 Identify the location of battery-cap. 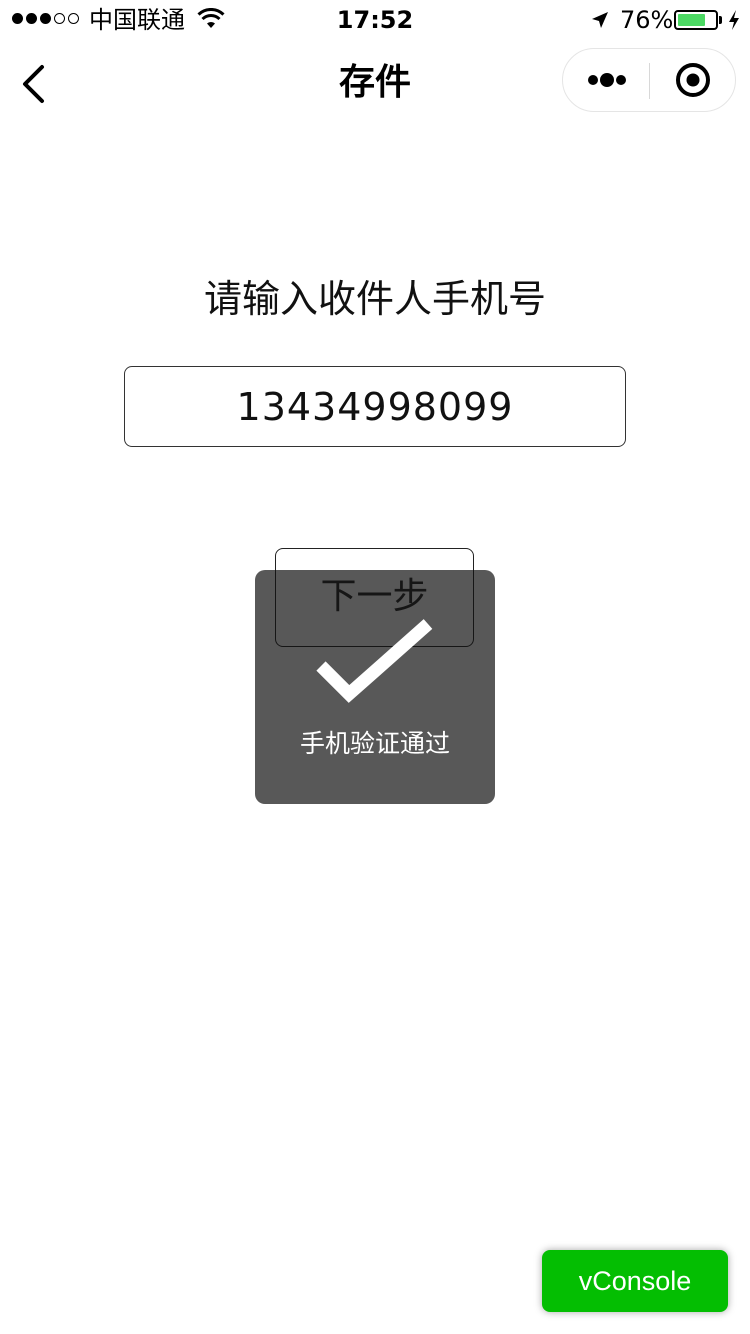
(720, 20).